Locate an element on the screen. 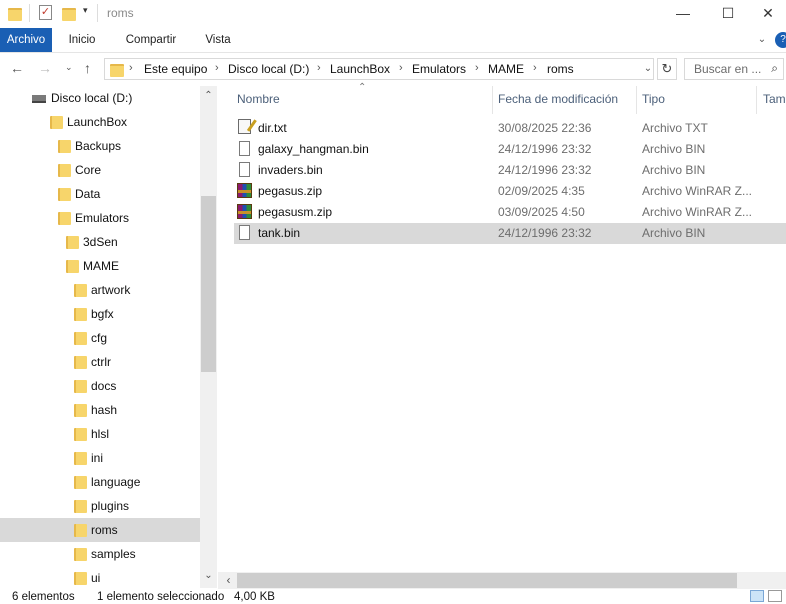 This screenshot has height=604, width=786. nav-item-label: ui is located at coordinates (96, 578).